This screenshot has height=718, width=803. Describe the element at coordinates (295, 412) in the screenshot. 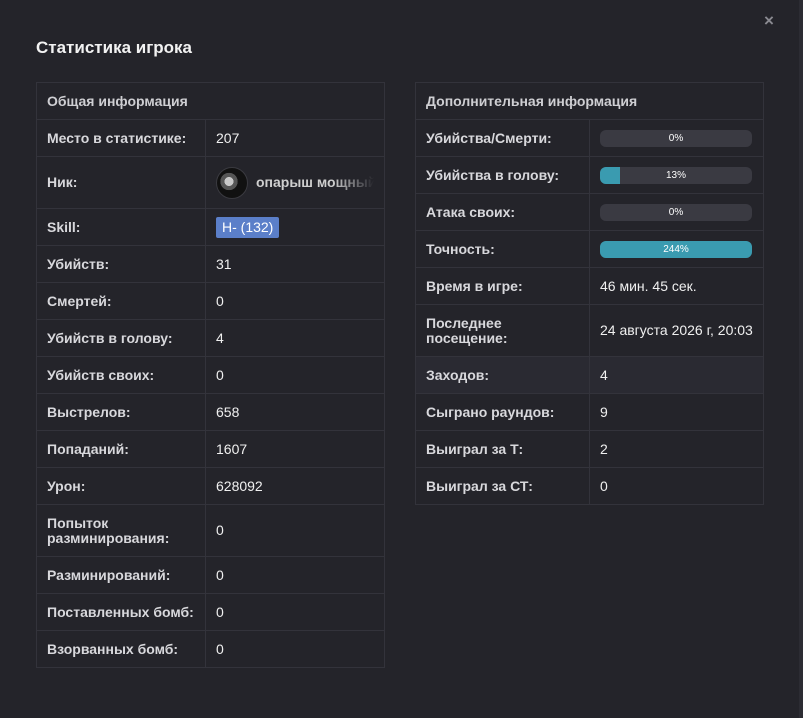

I see `shots-value: 658` at that location.